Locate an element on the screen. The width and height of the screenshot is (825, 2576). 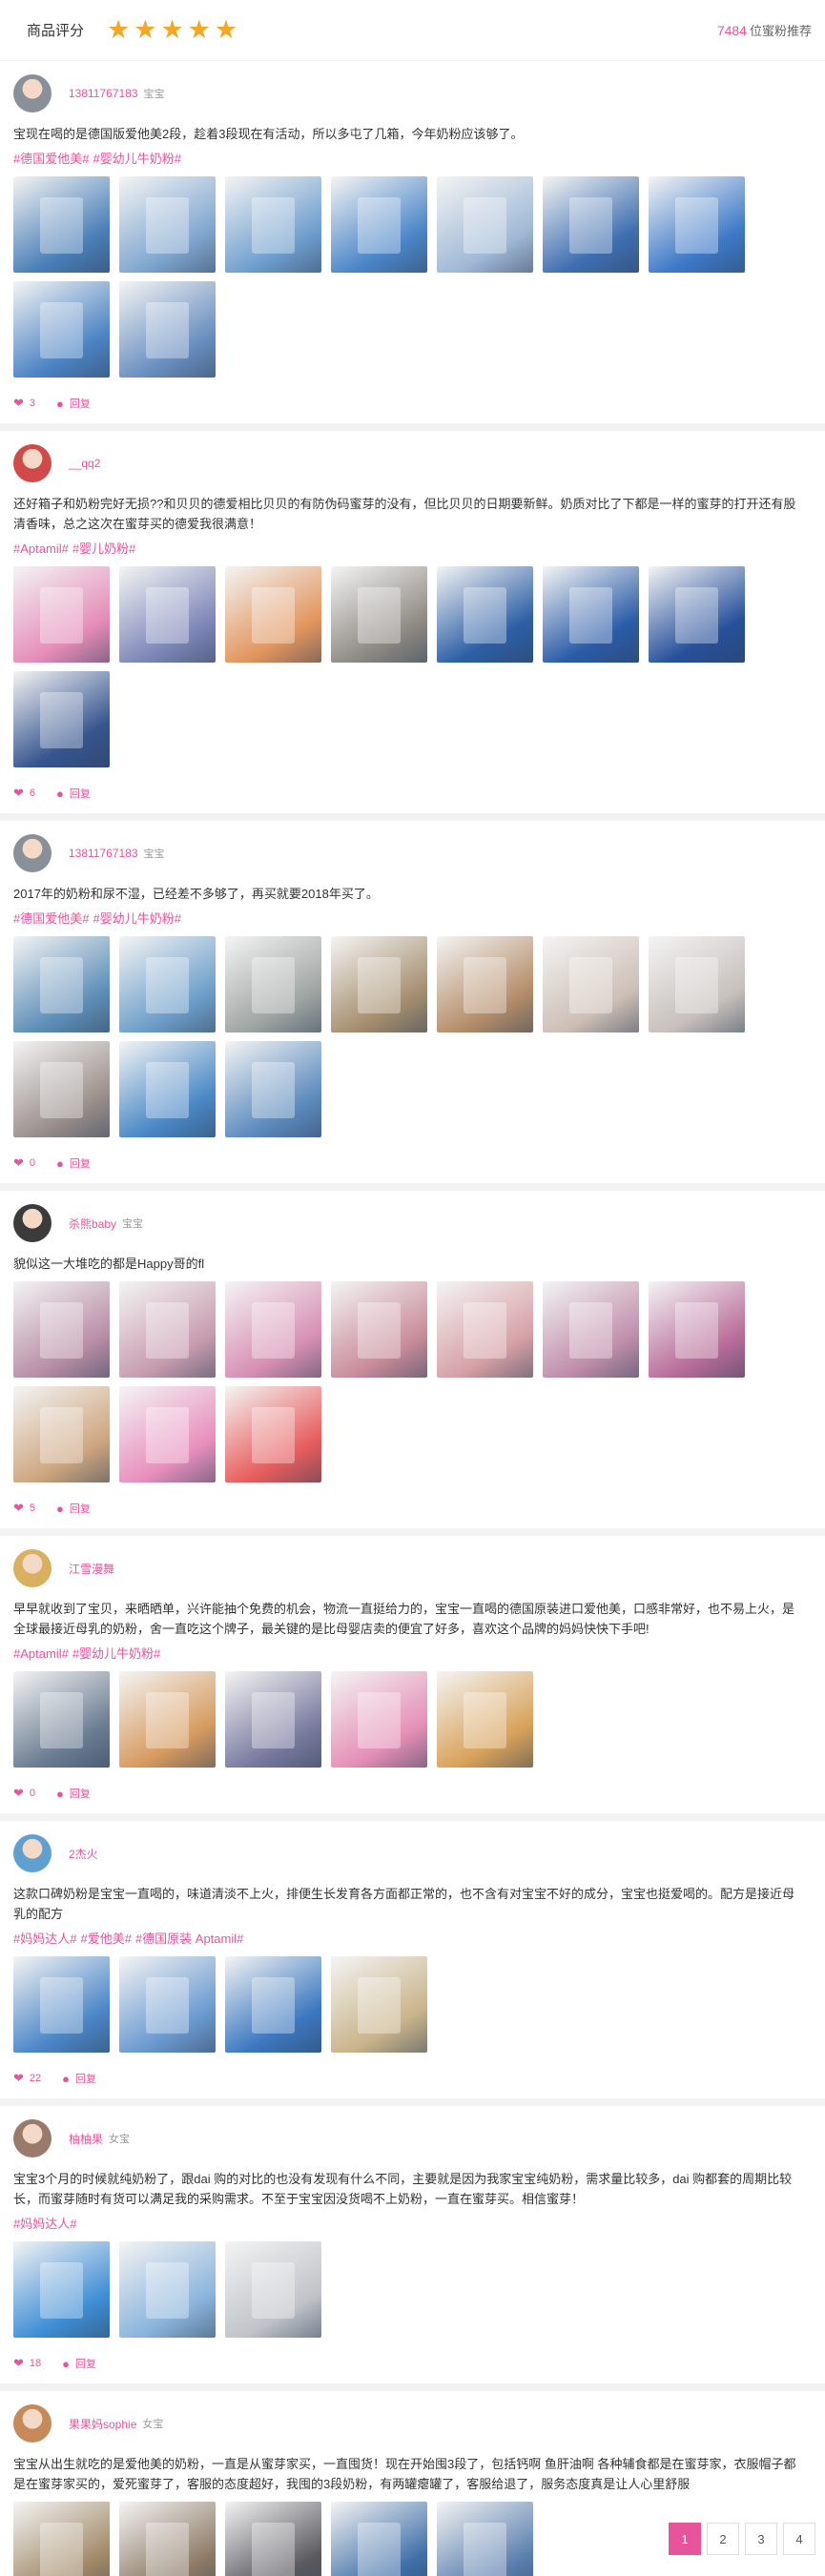
like-button: ❤ 5 is located at coordinates (24, 1508).